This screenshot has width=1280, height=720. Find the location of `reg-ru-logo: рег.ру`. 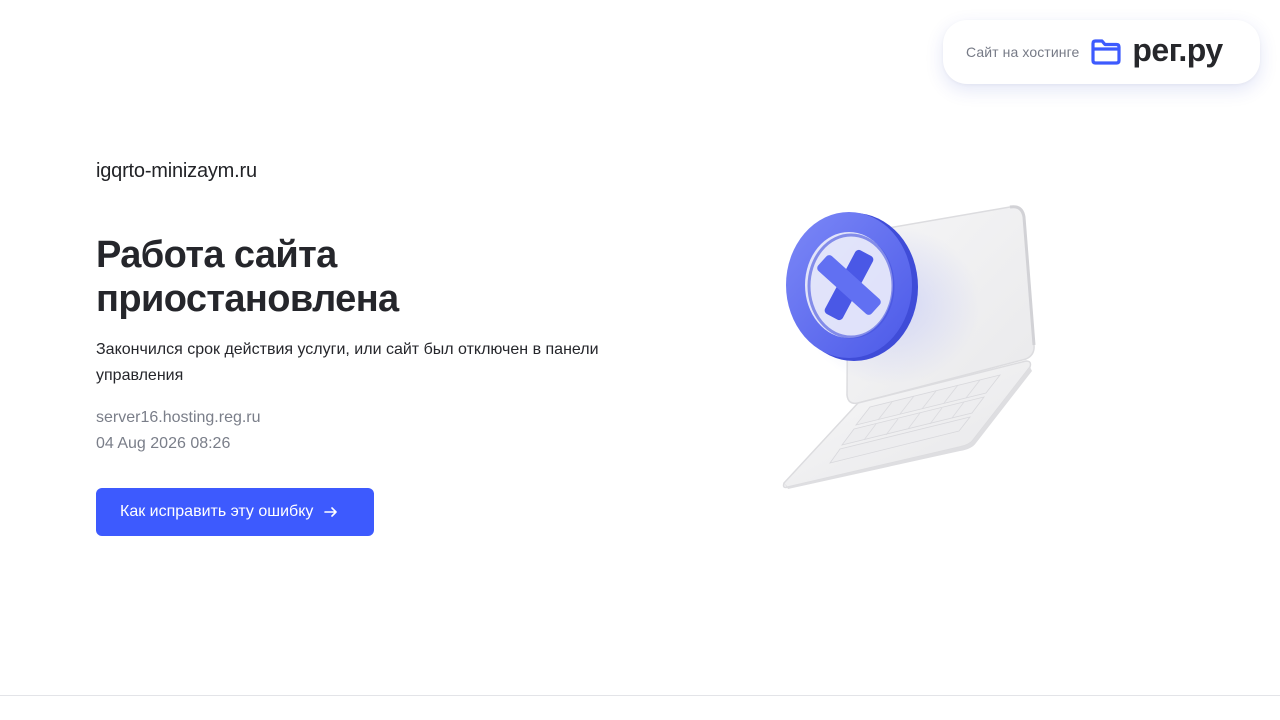

reg-ru-logo: рег.ру is located at coordinates (1156, 50).